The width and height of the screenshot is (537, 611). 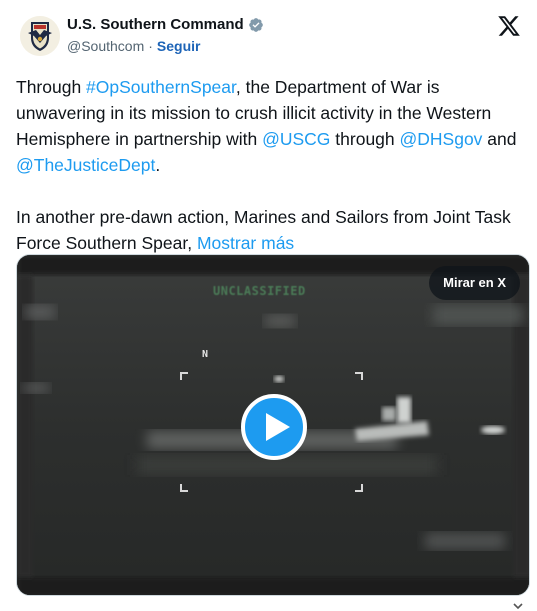 What do you see at coordinates (296, 139) in the screenshot?
I see `mention-uscg-link: @USCG` at bounding box center [296, 139].